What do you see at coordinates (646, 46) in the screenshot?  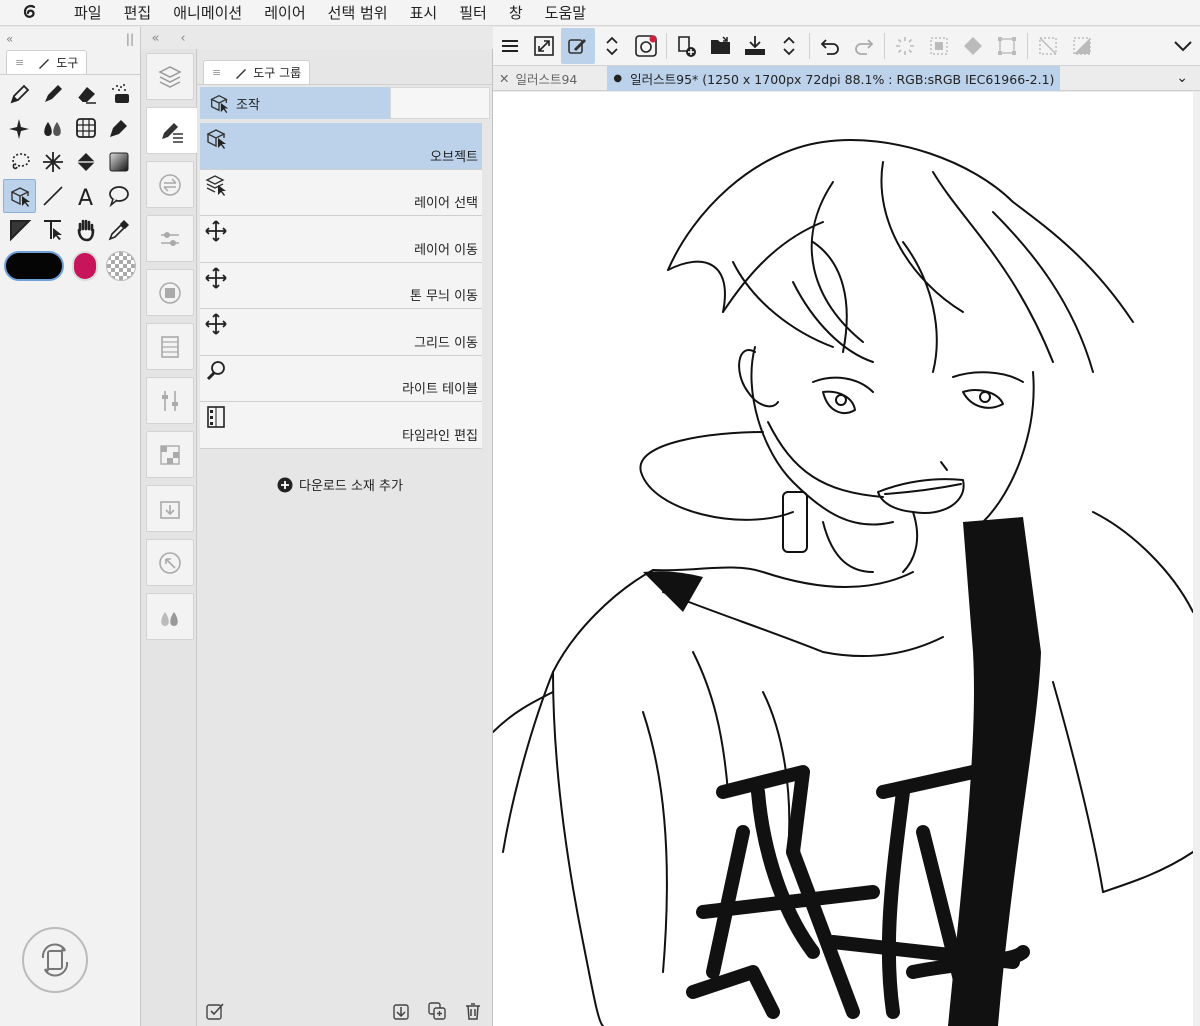 I see `record-icon` at bounding box center [646, 46].